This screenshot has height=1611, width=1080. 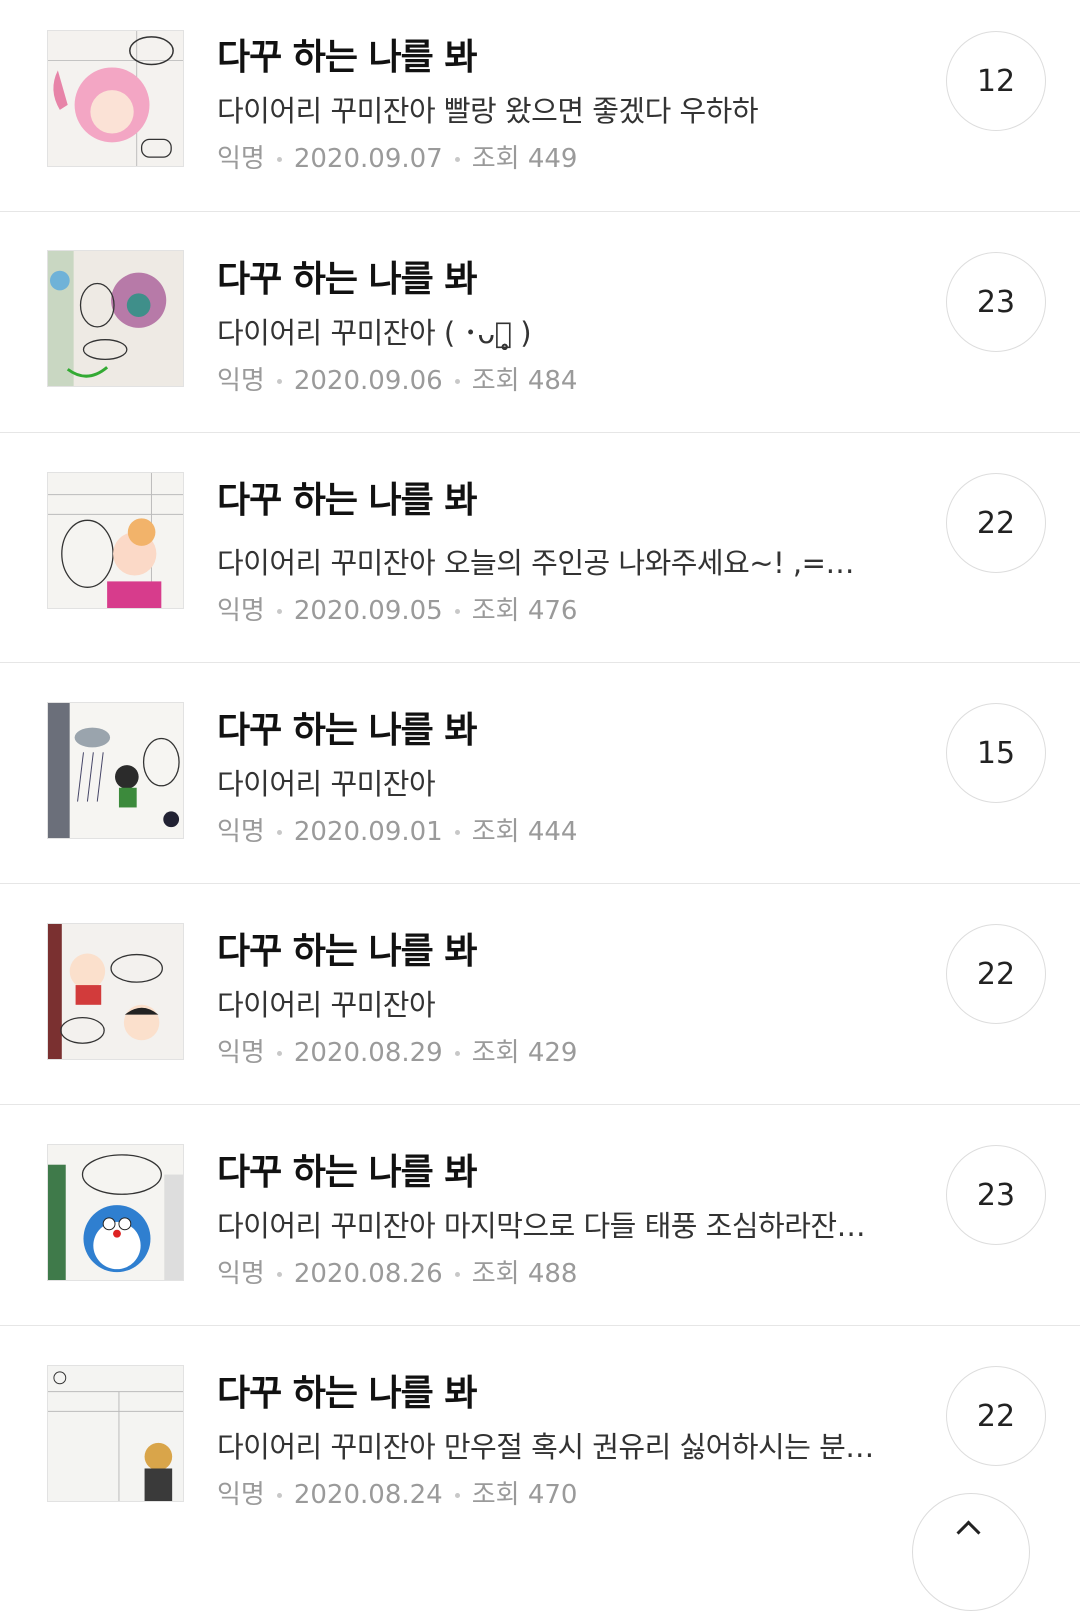 What do you see at coordinates (368, 1274) in the screenshot?
I see `post-date: 2020.08.26` at bounding box center [368, 1274].